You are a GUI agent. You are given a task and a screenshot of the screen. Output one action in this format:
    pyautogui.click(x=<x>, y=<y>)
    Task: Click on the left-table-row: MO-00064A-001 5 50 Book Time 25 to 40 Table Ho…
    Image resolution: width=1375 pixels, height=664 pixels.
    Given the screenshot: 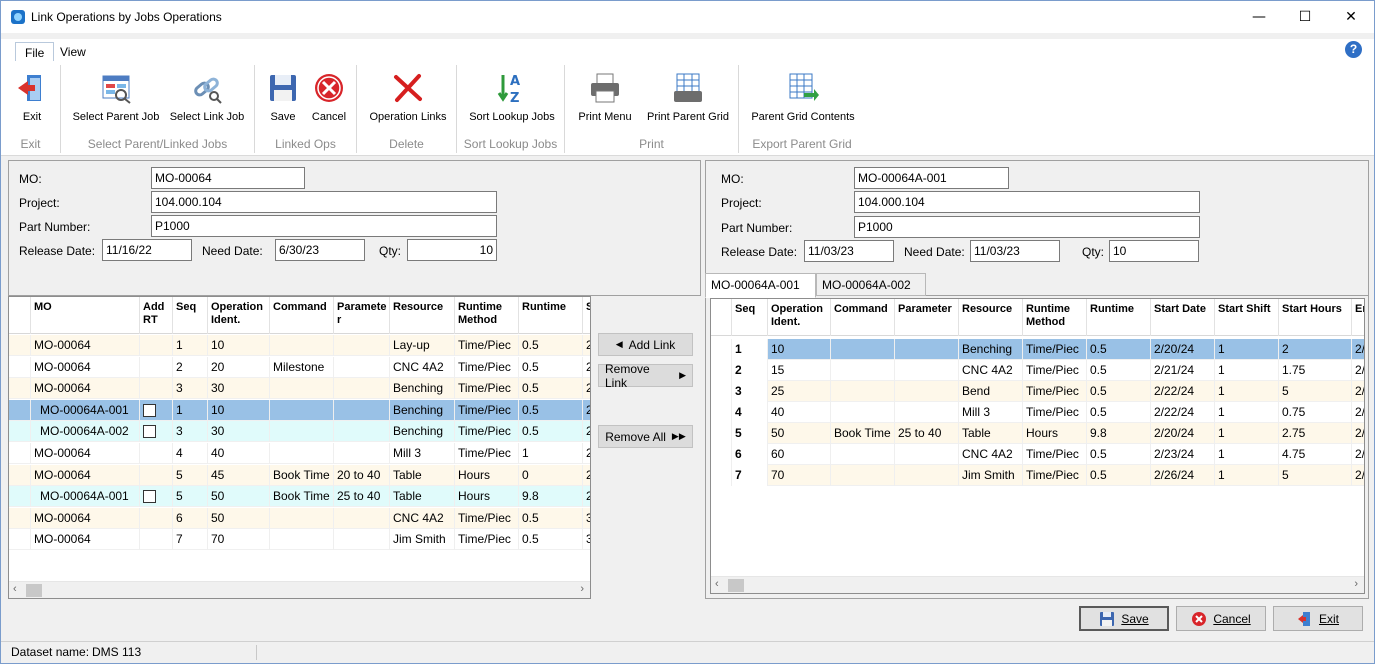 What is the action you would take?
    pyautogui.click(x=299, y=497)
    